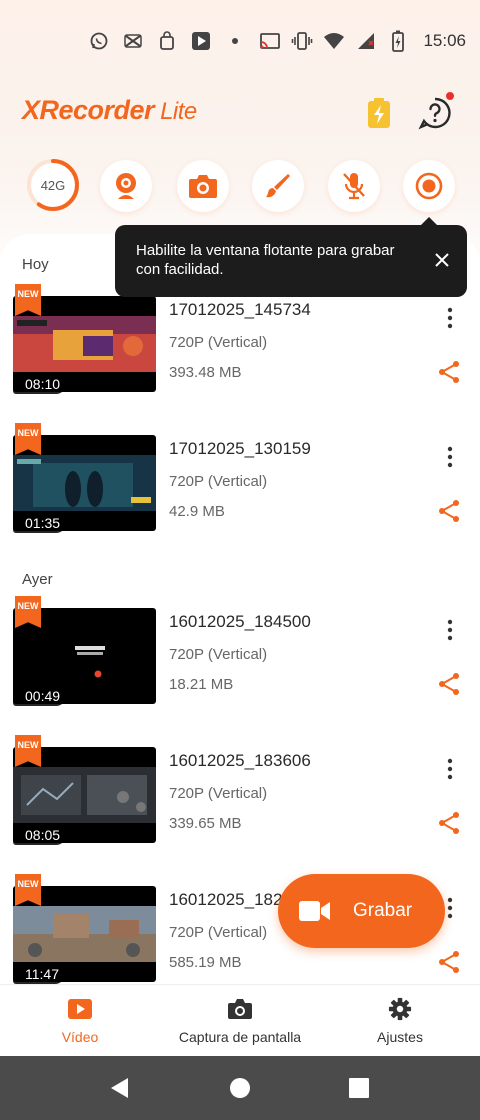 The height and width of the screenshot is (1120, 480). Describe the element at coordinates (450, 96) in the screenshot. I see `notification-dot` at that location.